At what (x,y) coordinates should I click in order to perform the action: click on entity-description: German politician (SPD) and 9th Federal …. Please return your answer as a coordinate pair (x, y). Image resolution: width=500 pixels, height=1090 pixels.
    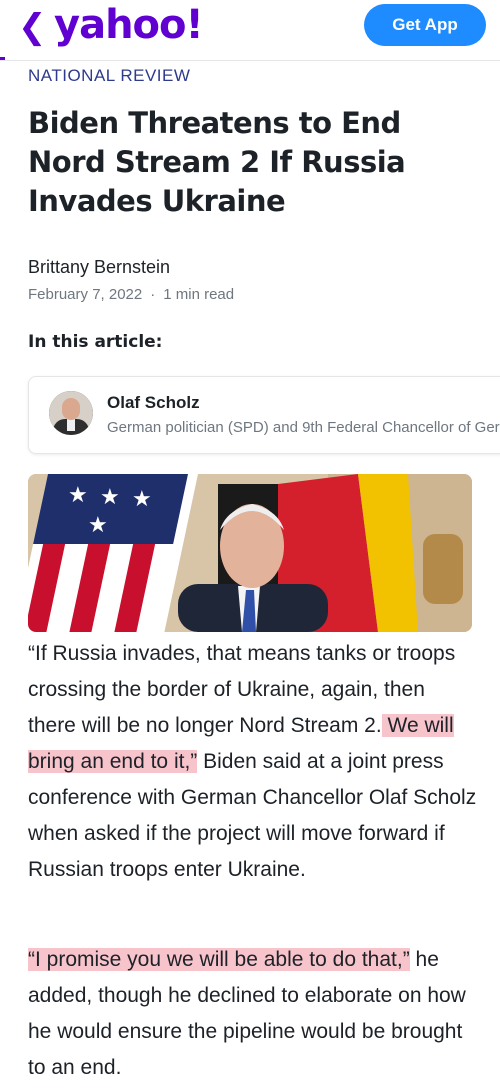
    Looking at the image, I should click on (303, 427).